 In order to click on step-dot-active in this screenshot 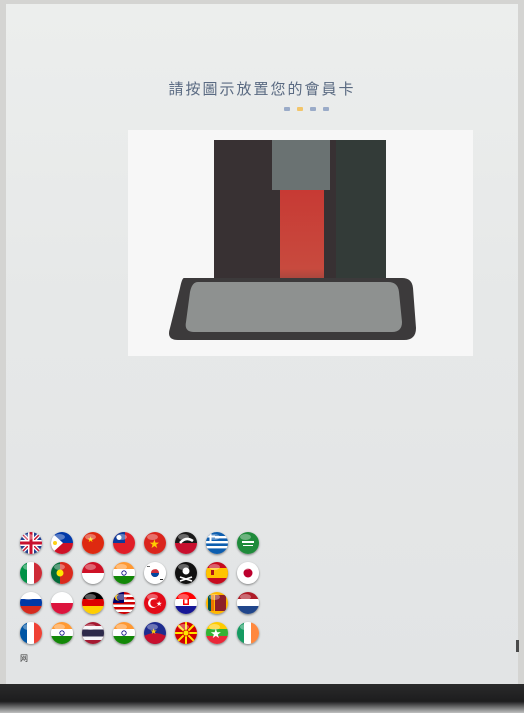, I will do `click(300, 109)`.